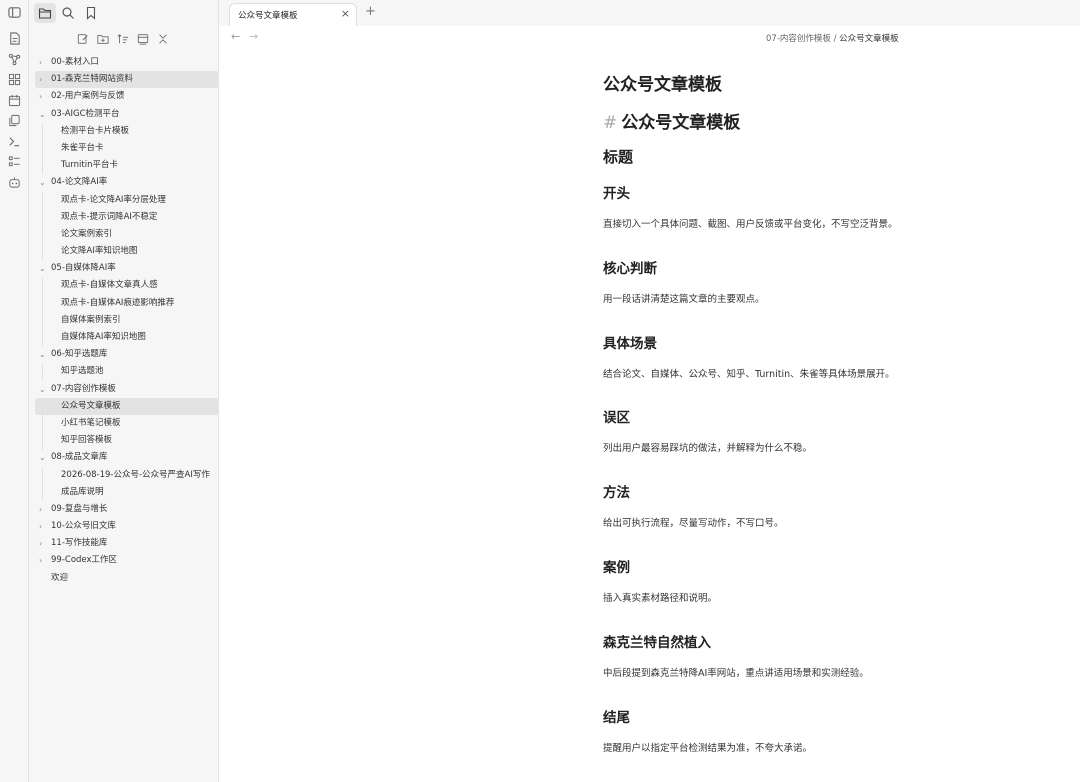 This screenshot has width=1080, height=782. Describe the element at coordinates (127, 509) in the screenshot. I see `tree-folder-item: › 09-复盘与增长` at that location.